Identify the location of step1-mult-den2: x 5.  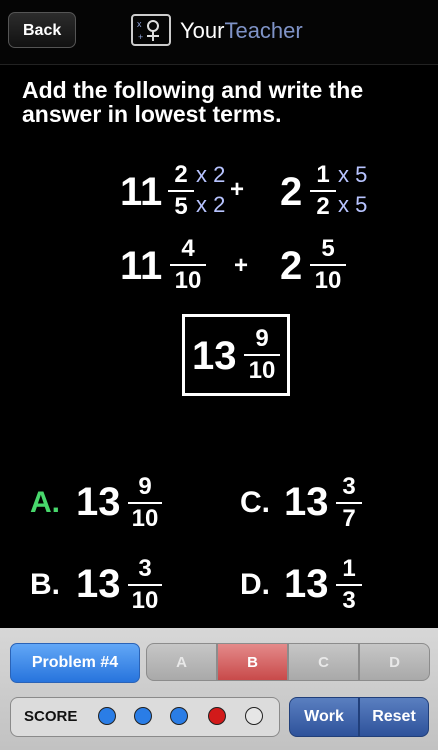
(353, 204).